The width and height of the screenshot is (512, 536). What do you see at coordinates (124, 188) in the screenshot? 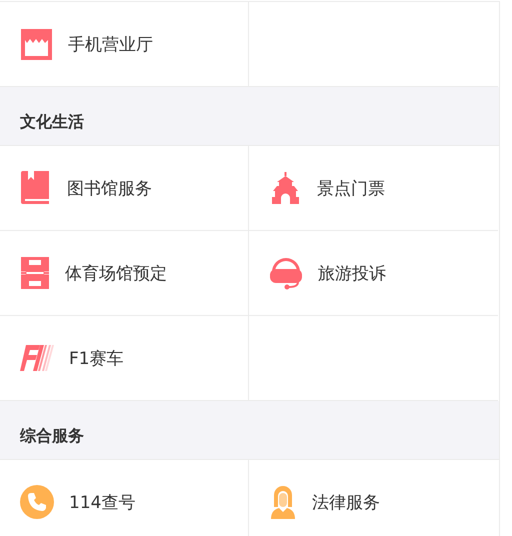
I see `service-tile: 图书馆服务` at bounding box center [124, 188].